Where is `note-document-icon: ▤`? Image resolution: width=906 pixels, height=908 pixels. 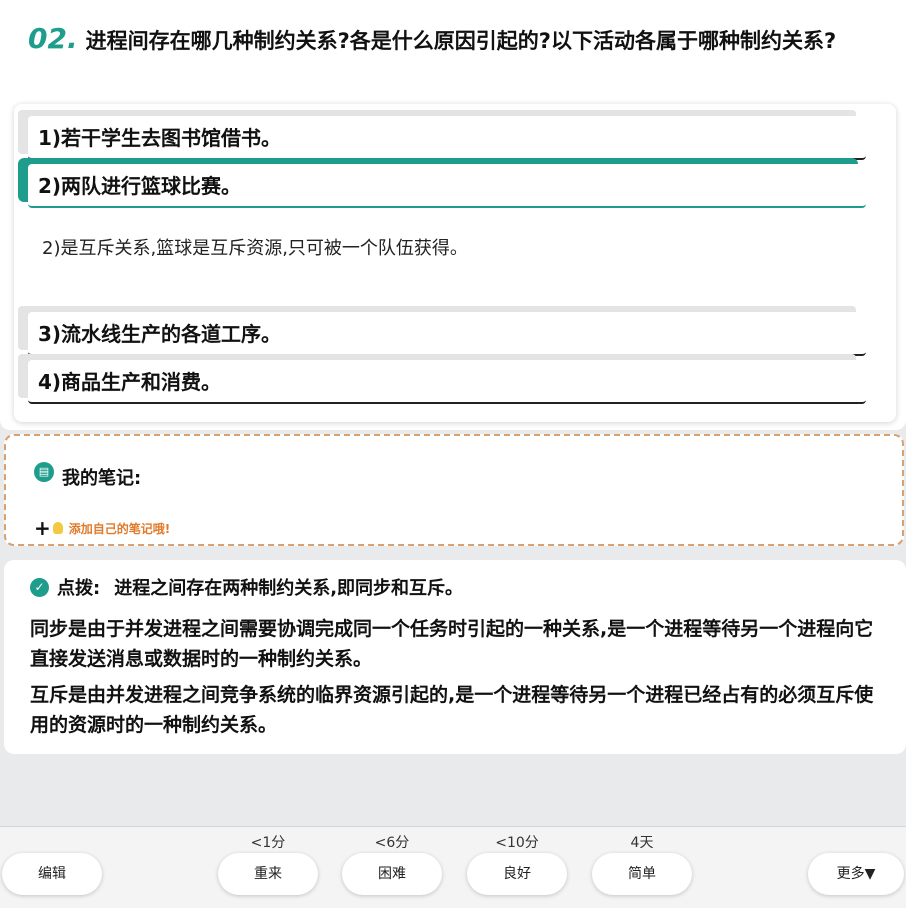 note-document-icon: ▤ is located at coordinates (44, 472).